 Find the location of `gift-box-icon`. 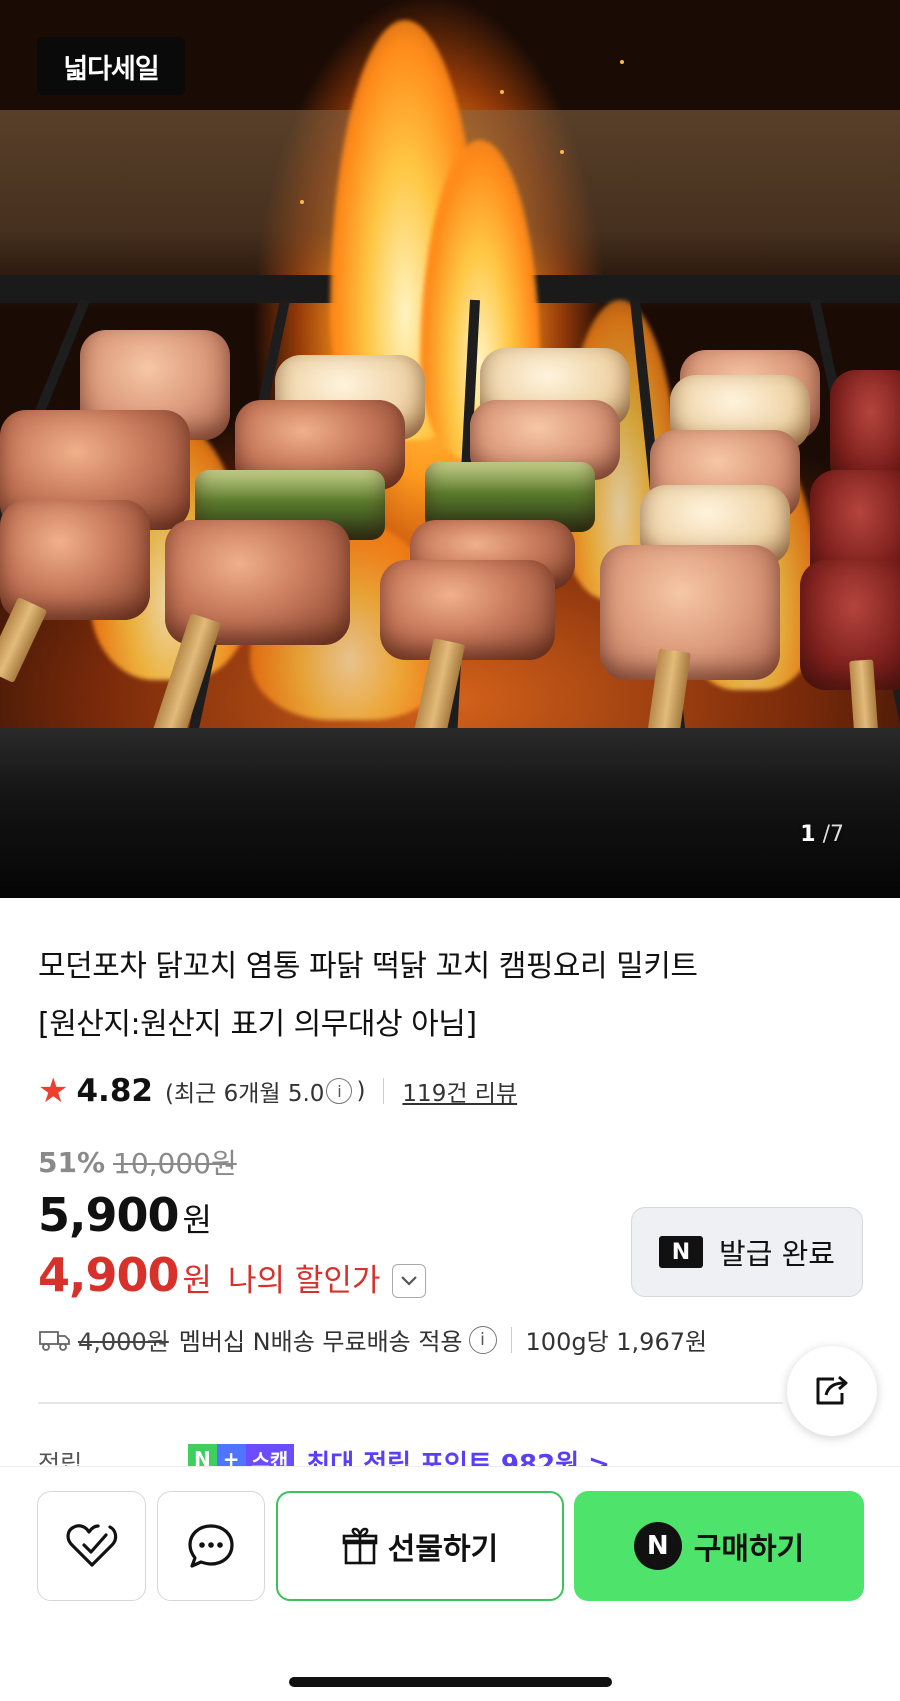

gift-box-icon is located at coordinates (360, 1546).